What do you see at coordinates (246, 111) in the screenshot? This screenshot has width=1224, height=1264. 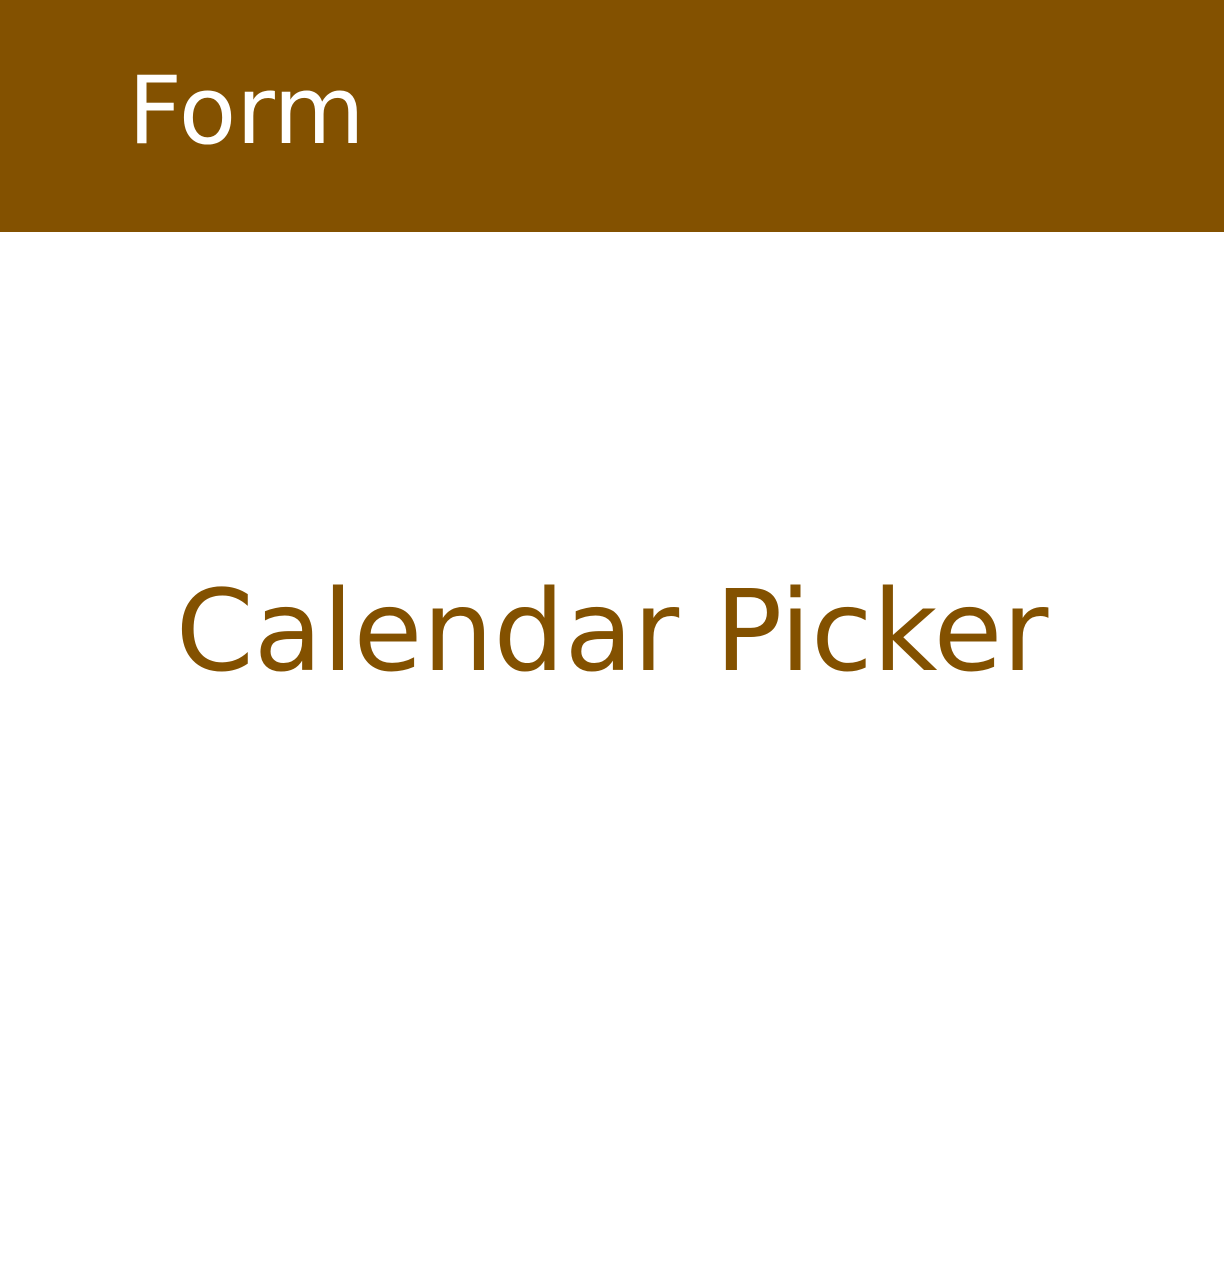 I see `header-title: Form` at bounding box center [246, 111].